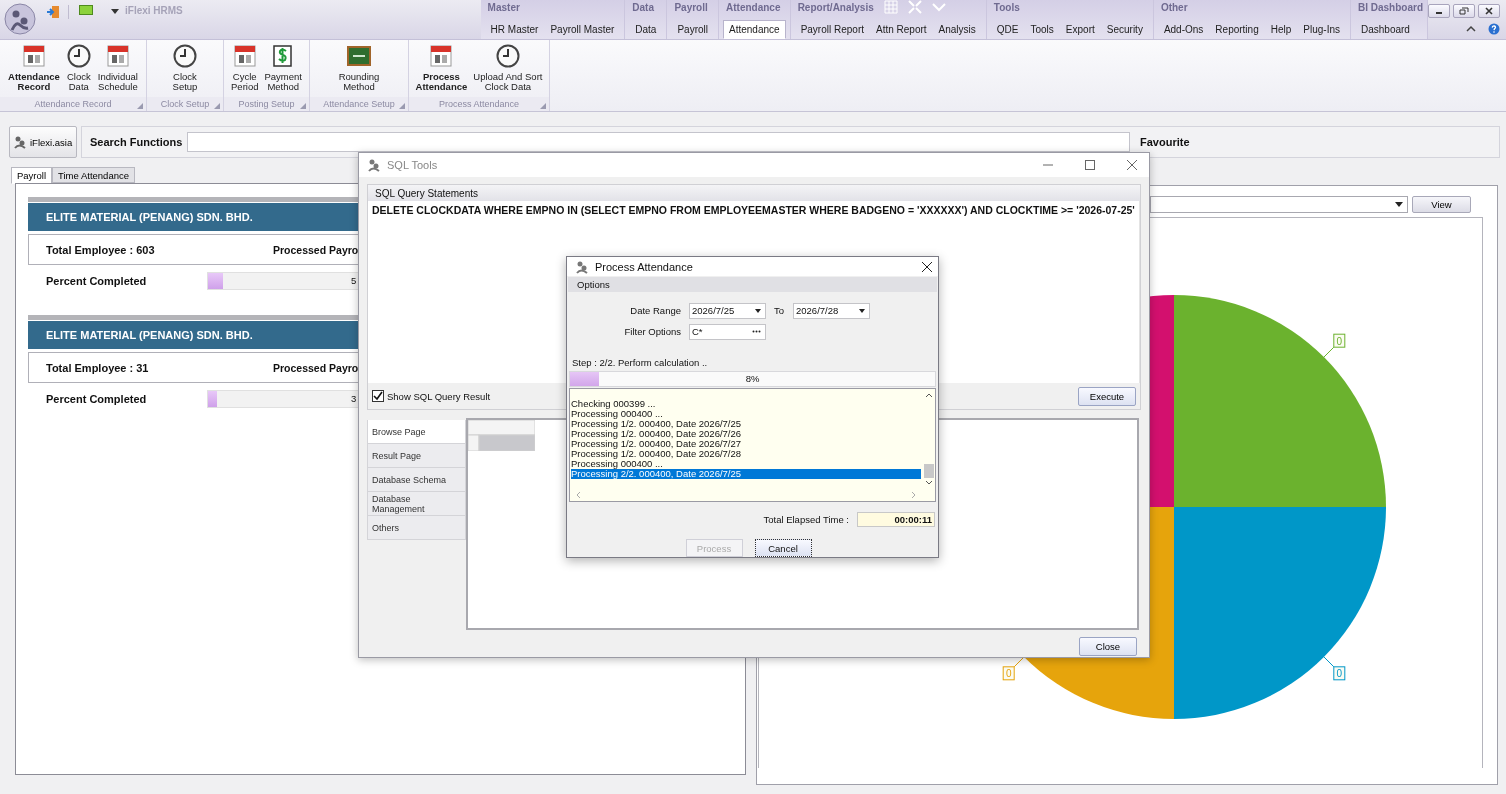  Describe the element at coordinates (746, 423) in the screenshot. I see `log-entry: Processing 1/2. 000400, Date 2026/7/25` at that location.